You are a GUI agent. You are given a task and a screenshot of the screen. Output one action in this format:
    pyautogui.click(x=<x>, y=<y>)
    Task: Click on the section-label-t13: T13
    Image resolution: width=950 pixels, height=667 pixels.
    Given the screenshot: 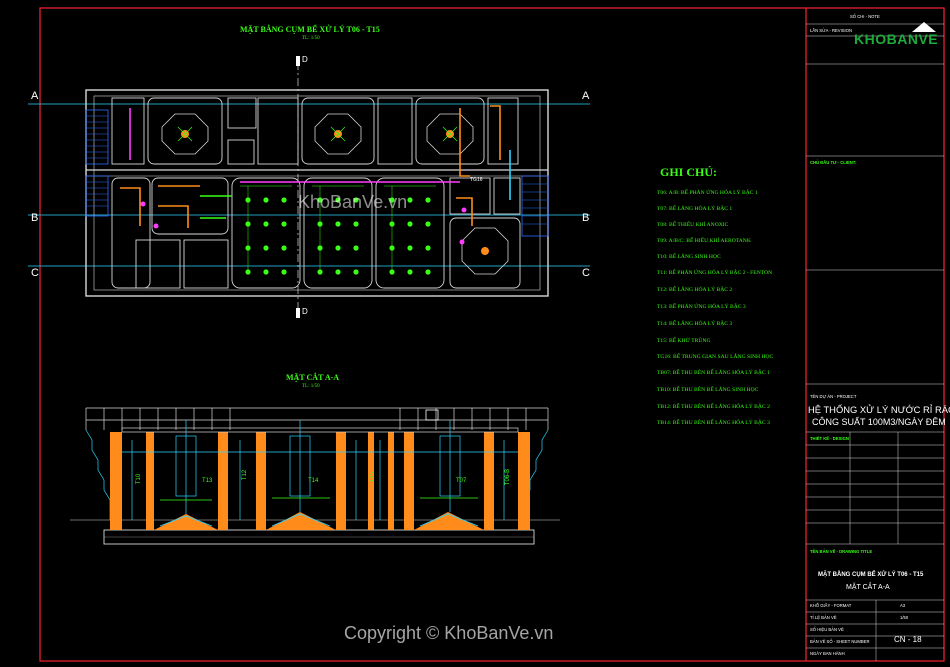 What is the action you would take?
    pyautogui.click(x=207, y=481)
    